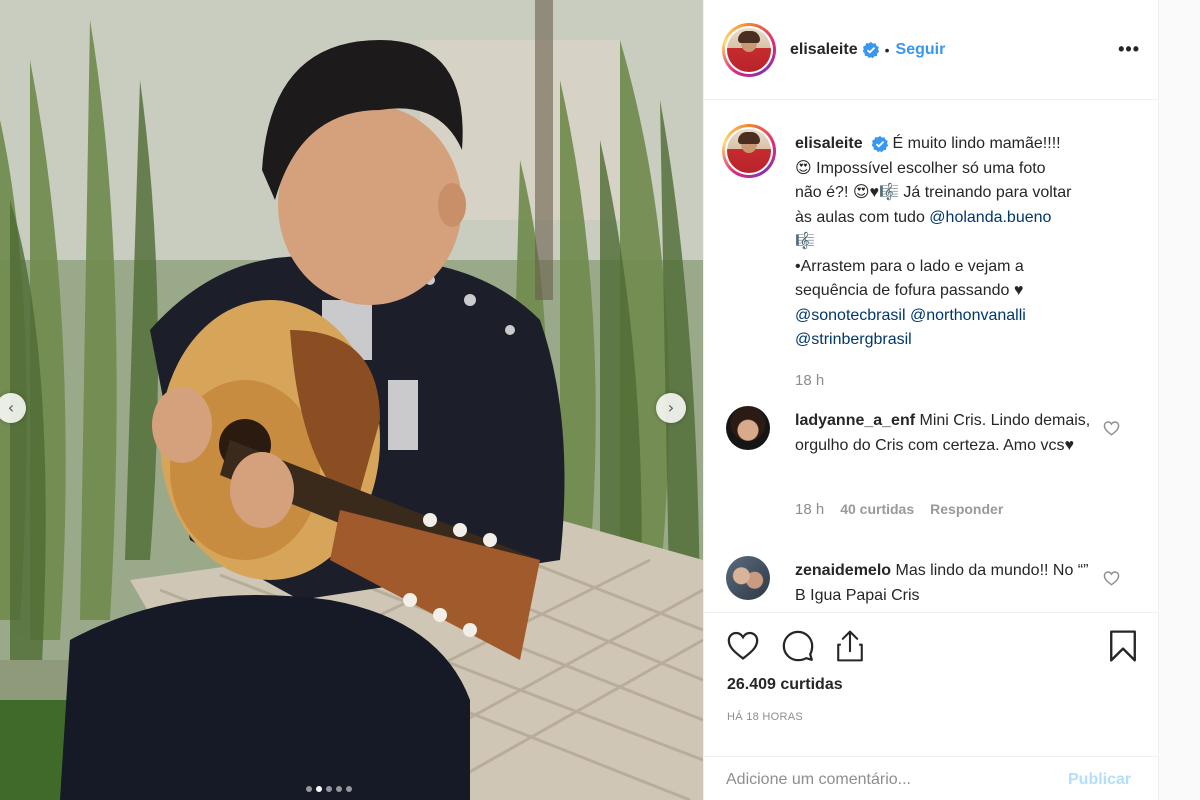  Describe the element at coordinates (1123, 648) in the screenshot. I see `save-bookmark-icon` at that location.